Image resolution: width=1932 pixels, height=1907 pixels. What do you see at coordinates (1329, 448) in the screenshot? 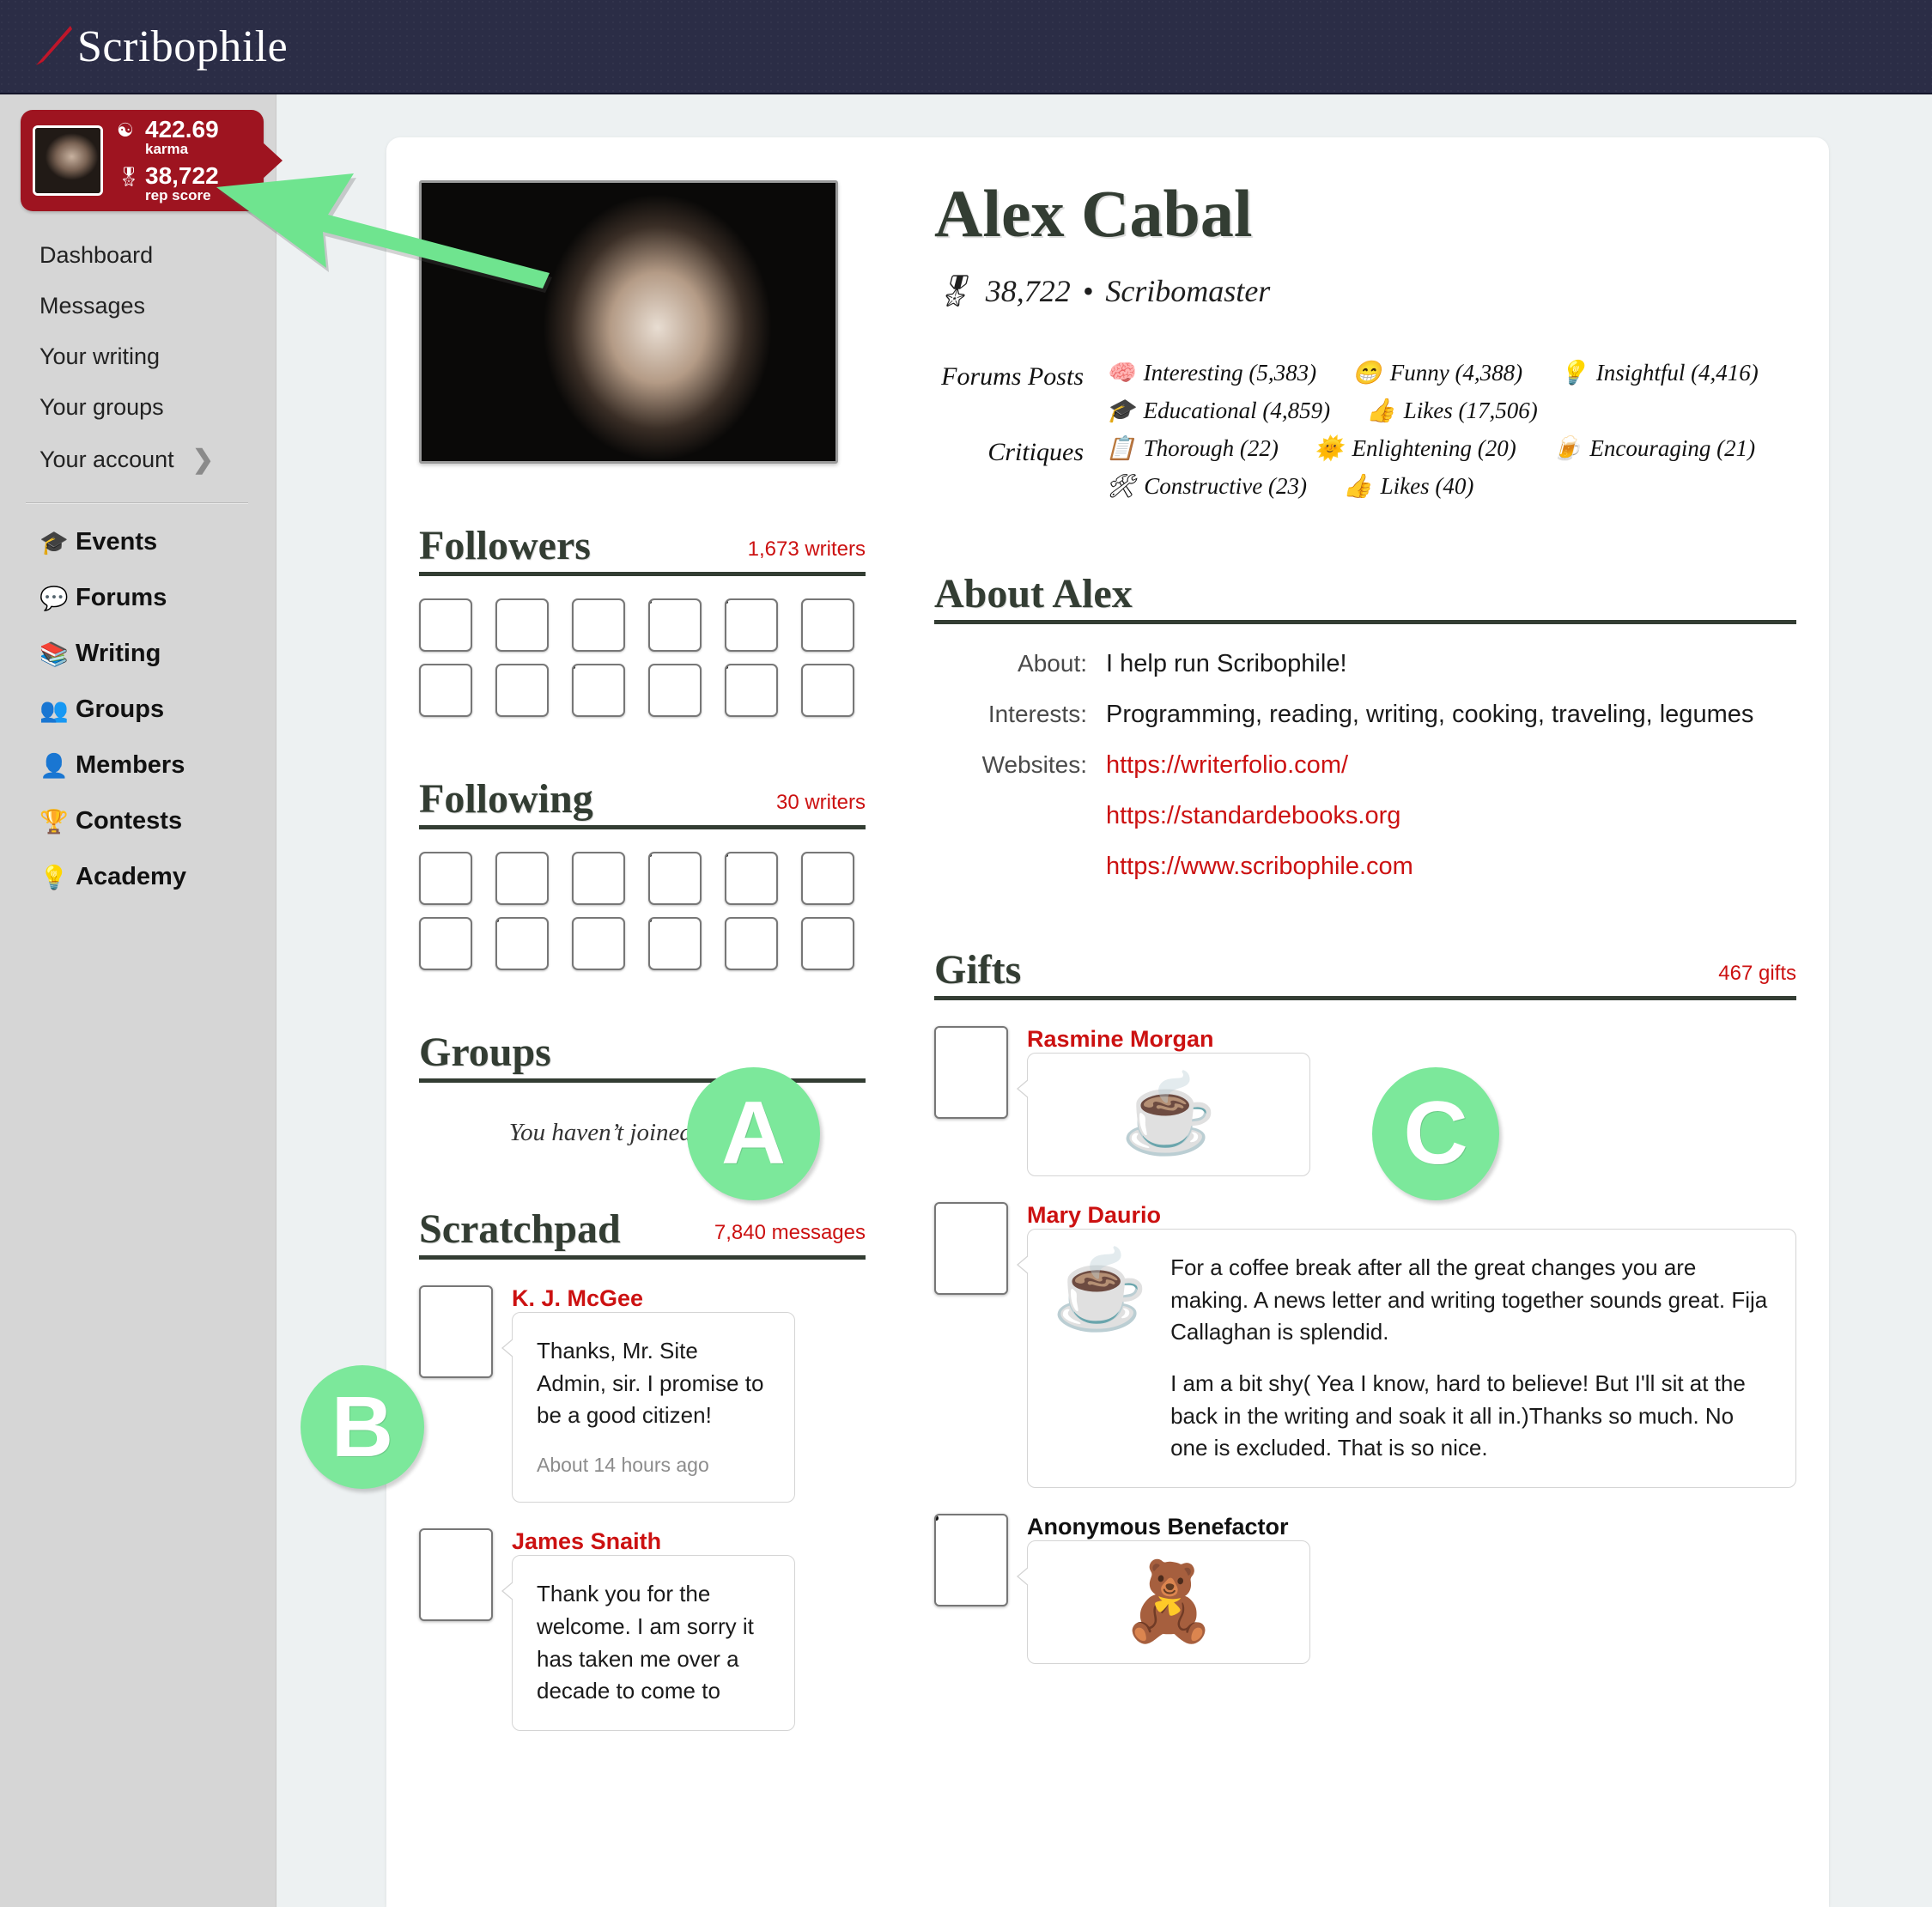
I see `sun-icon: 🌞` at bounding box center [1329, 448].